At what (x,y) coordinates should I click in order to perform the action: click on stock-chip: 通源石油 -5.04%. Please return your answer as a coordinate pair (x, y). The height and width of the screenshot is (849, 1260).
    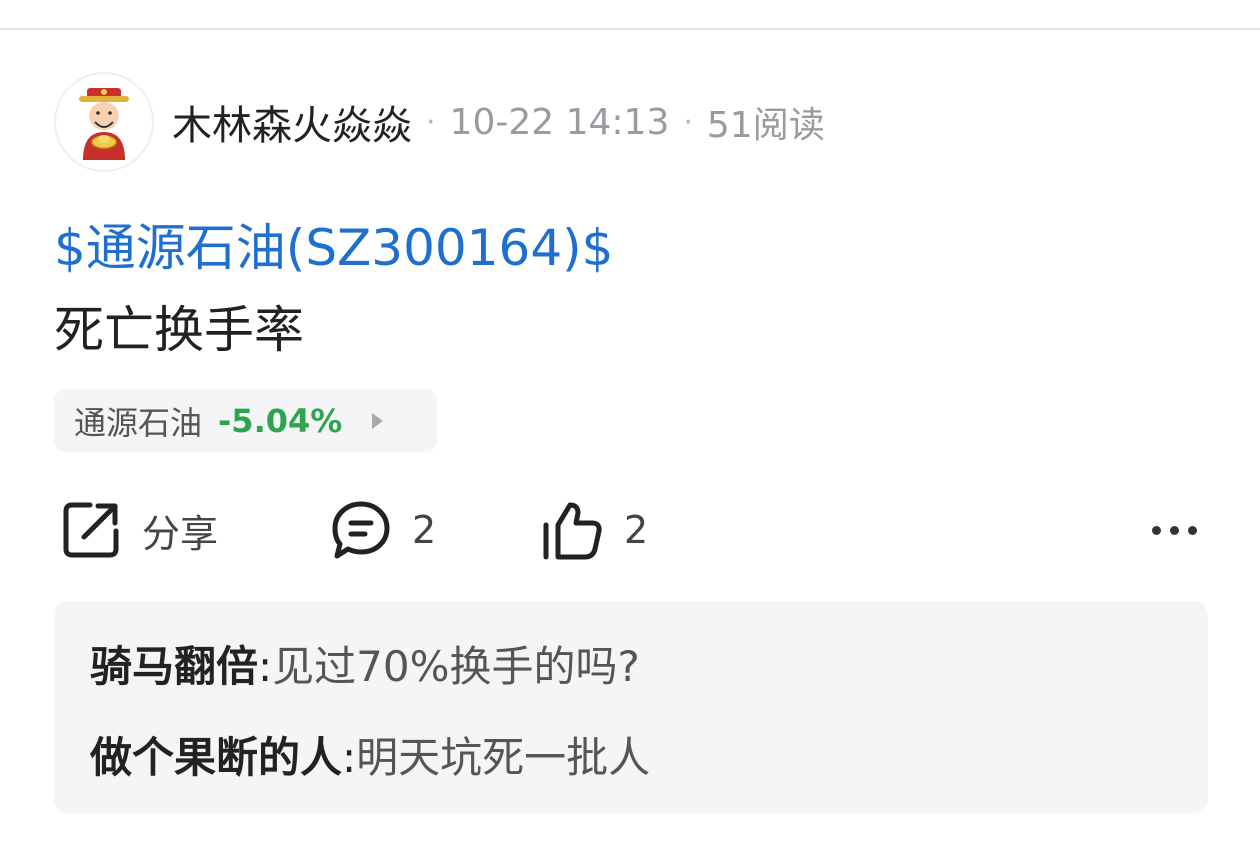
    Looking at the image, I should click on (245, 420).